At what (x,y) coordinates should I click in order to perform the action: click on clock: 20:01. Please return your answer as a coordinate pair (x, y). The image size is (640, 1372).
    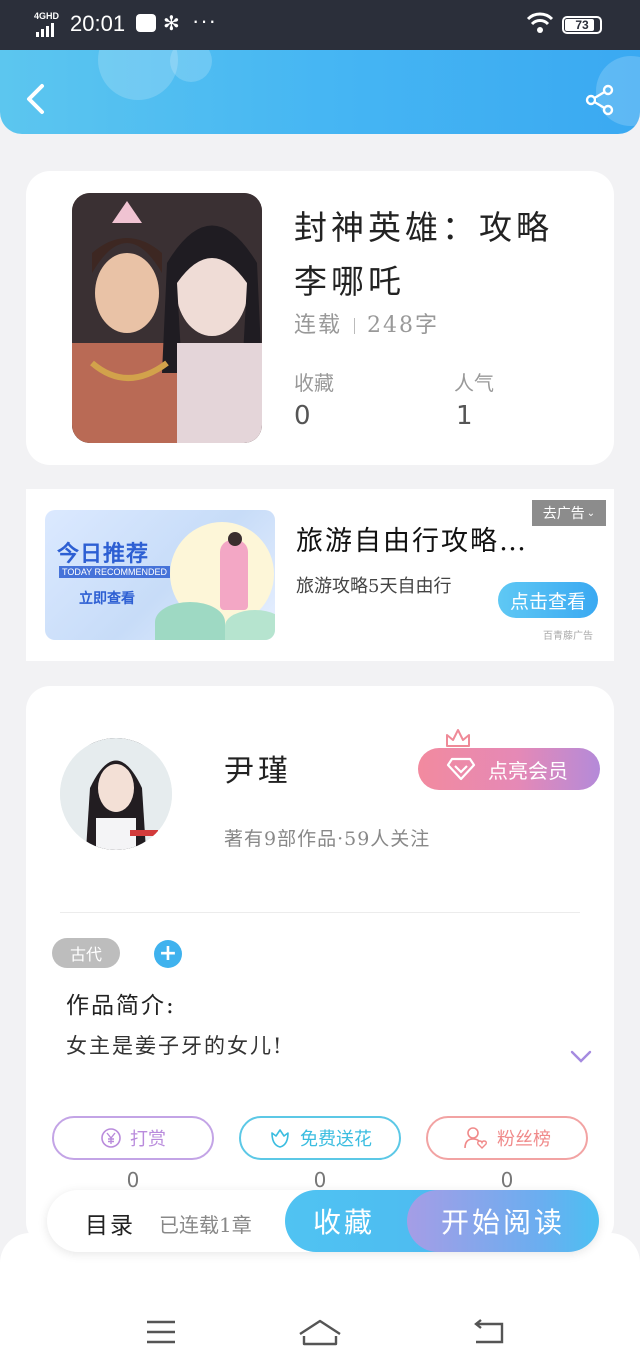
    Looking at the image, I should click on (98, 23).